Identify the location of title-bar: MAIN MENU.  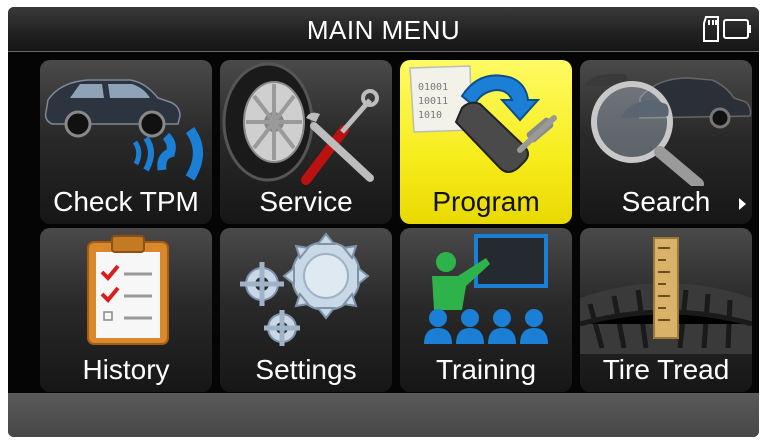
(383, 29).